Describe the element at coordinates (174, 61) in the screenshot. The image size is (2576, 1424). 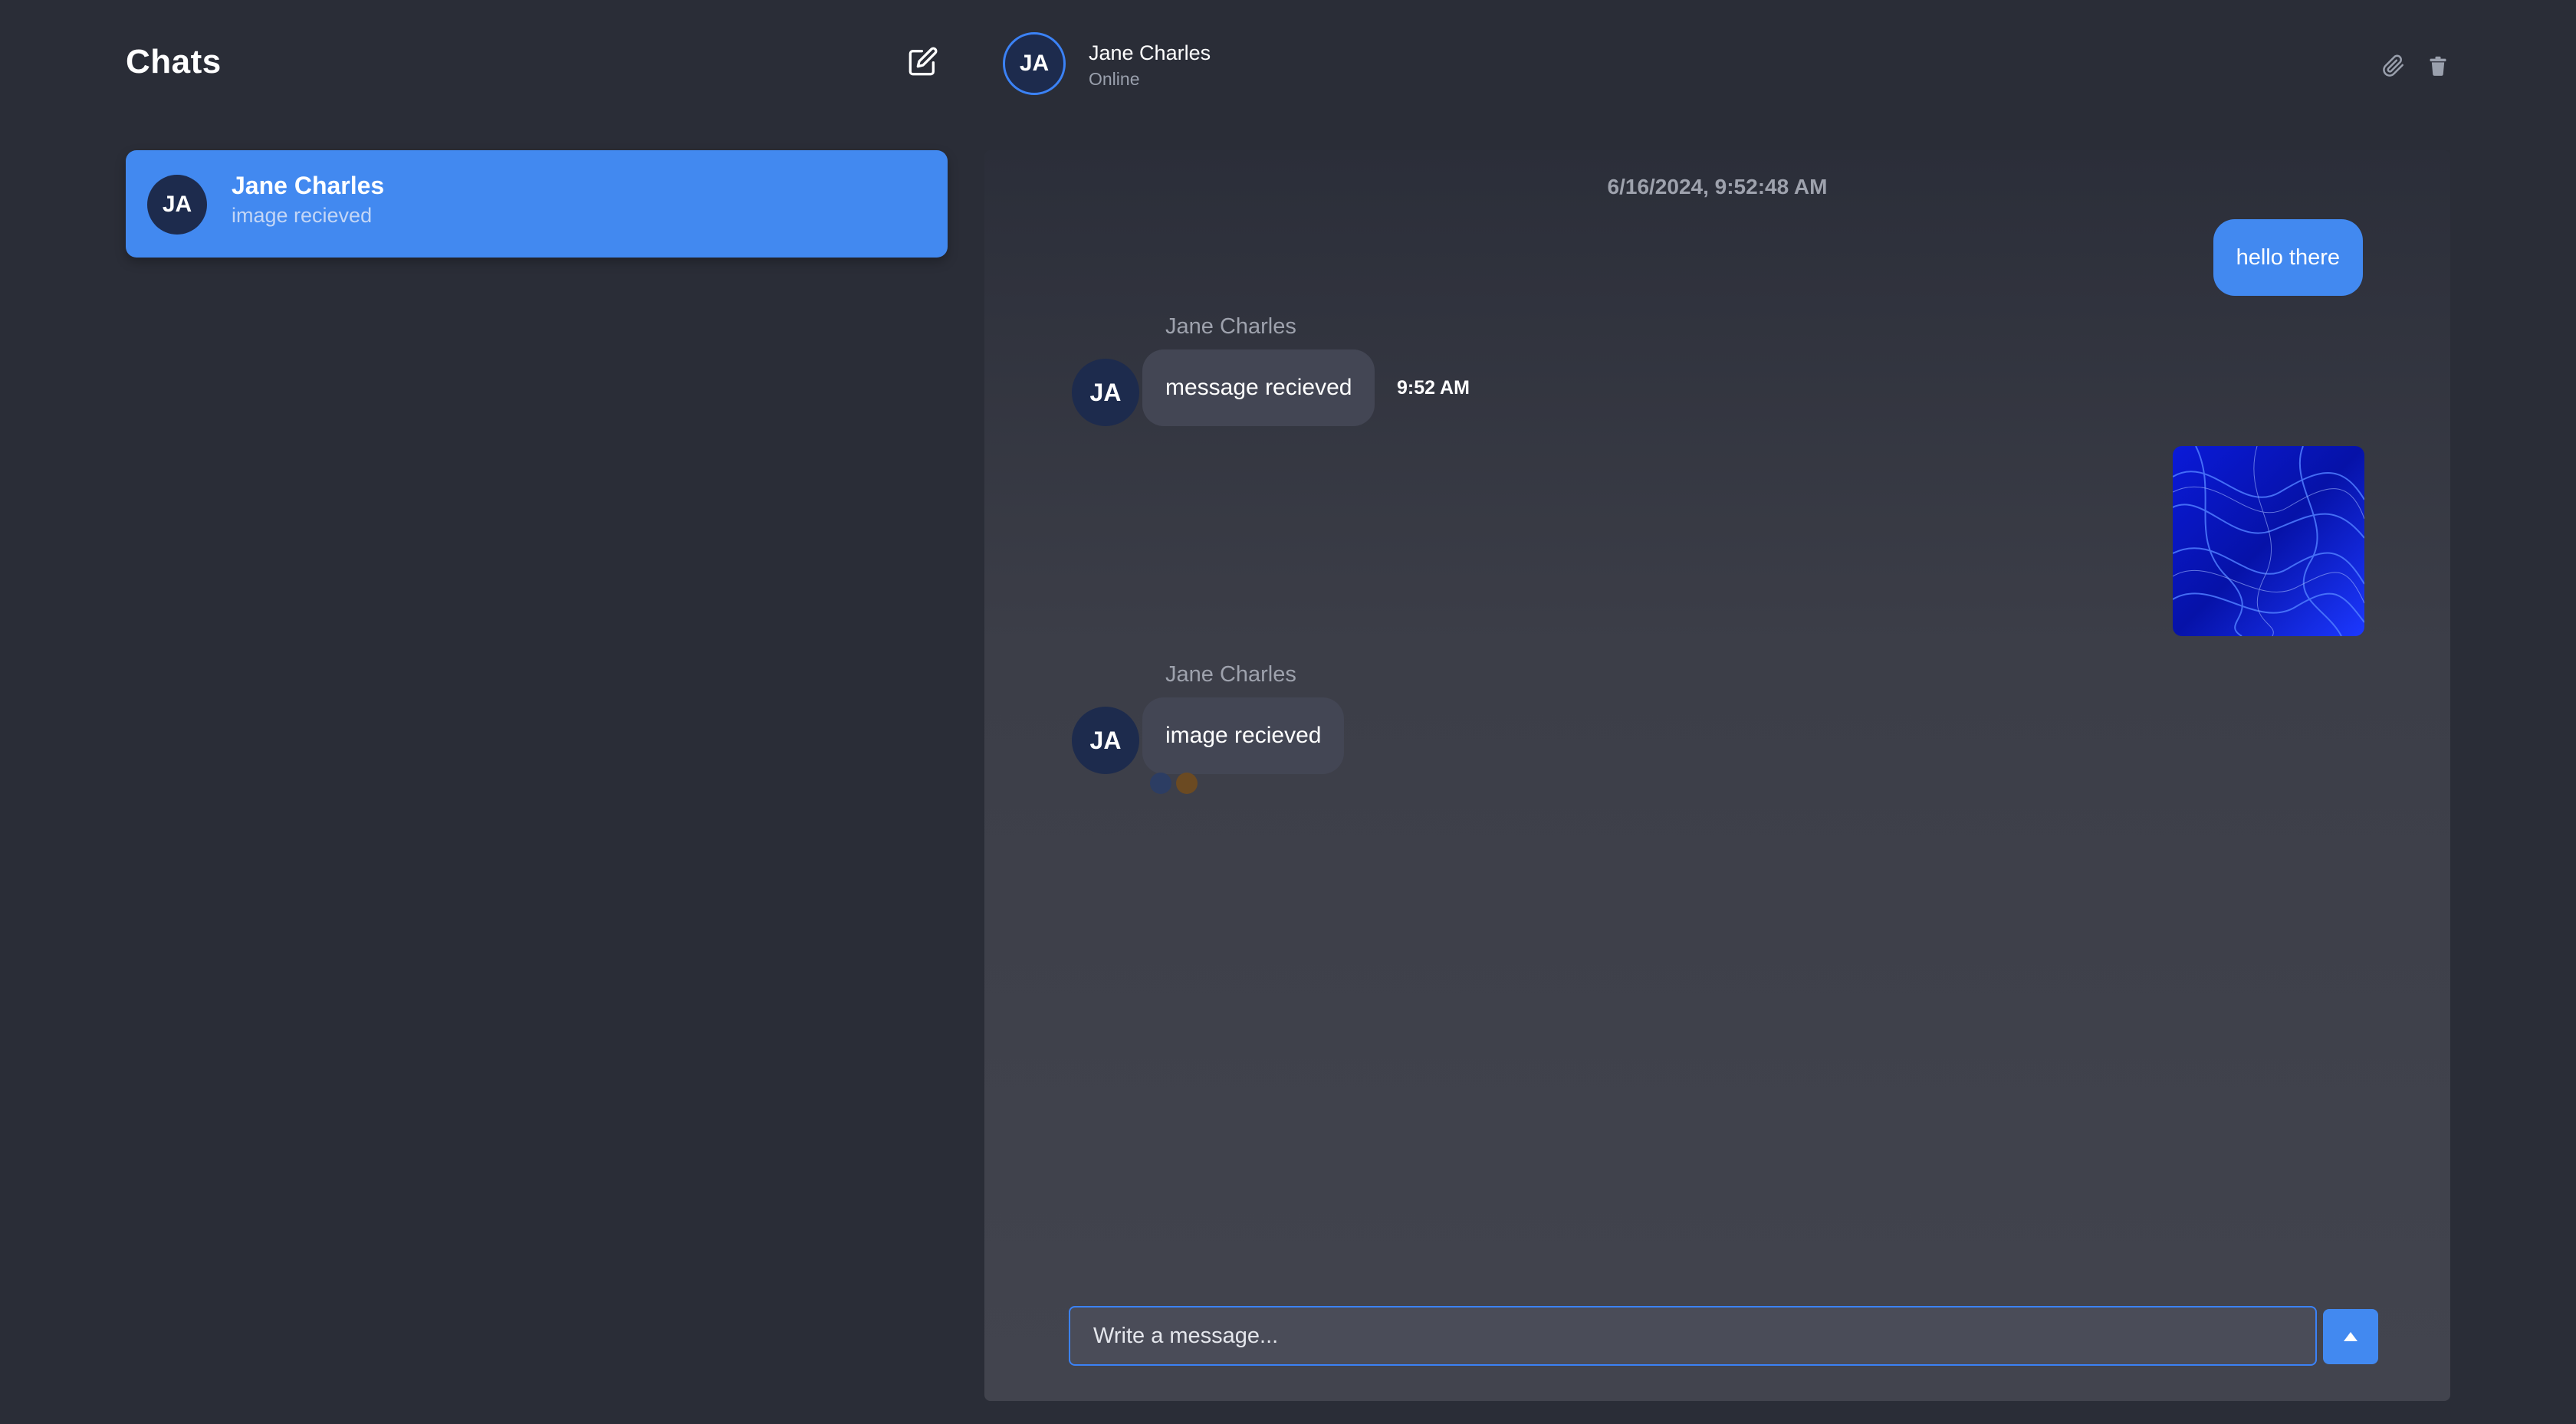
I see `sidebar-title: Chats` at that location.